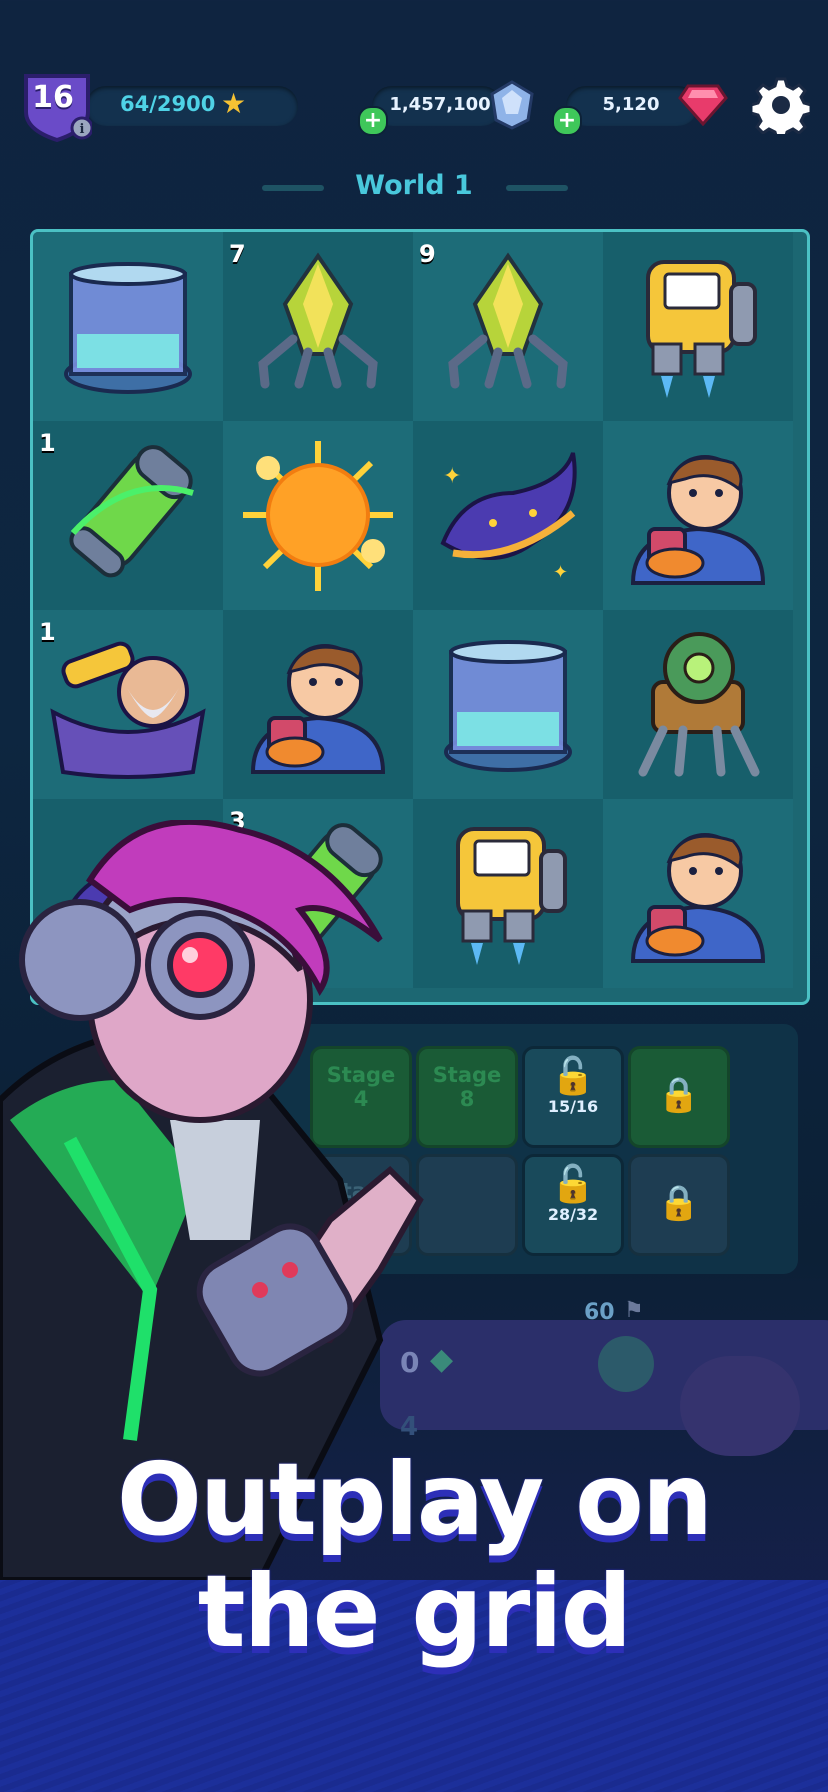 This screenshot has height=1792, width=828. What do you see at coordinates (599, 1312) in the screenshot?
I see `distance-counter: 60` at bounding box center [599, 1312].